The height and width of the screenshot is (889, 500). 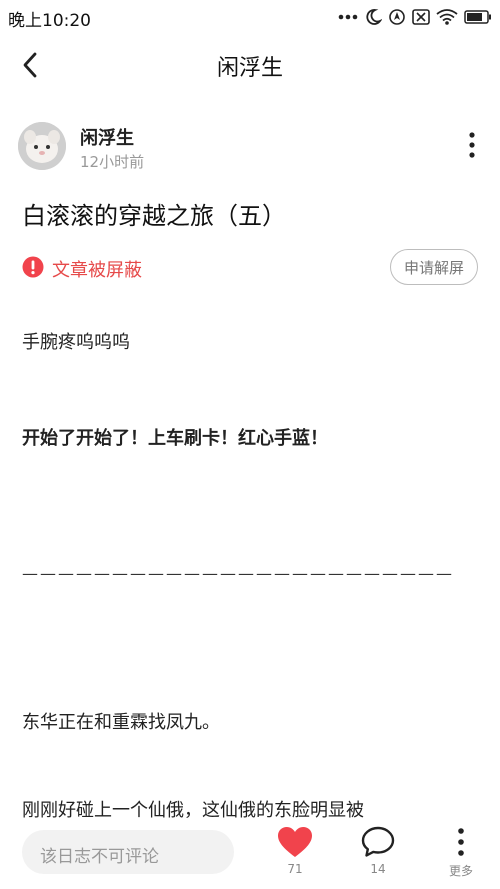 I want to click on like-count: 71, so click(x=295, y=869).